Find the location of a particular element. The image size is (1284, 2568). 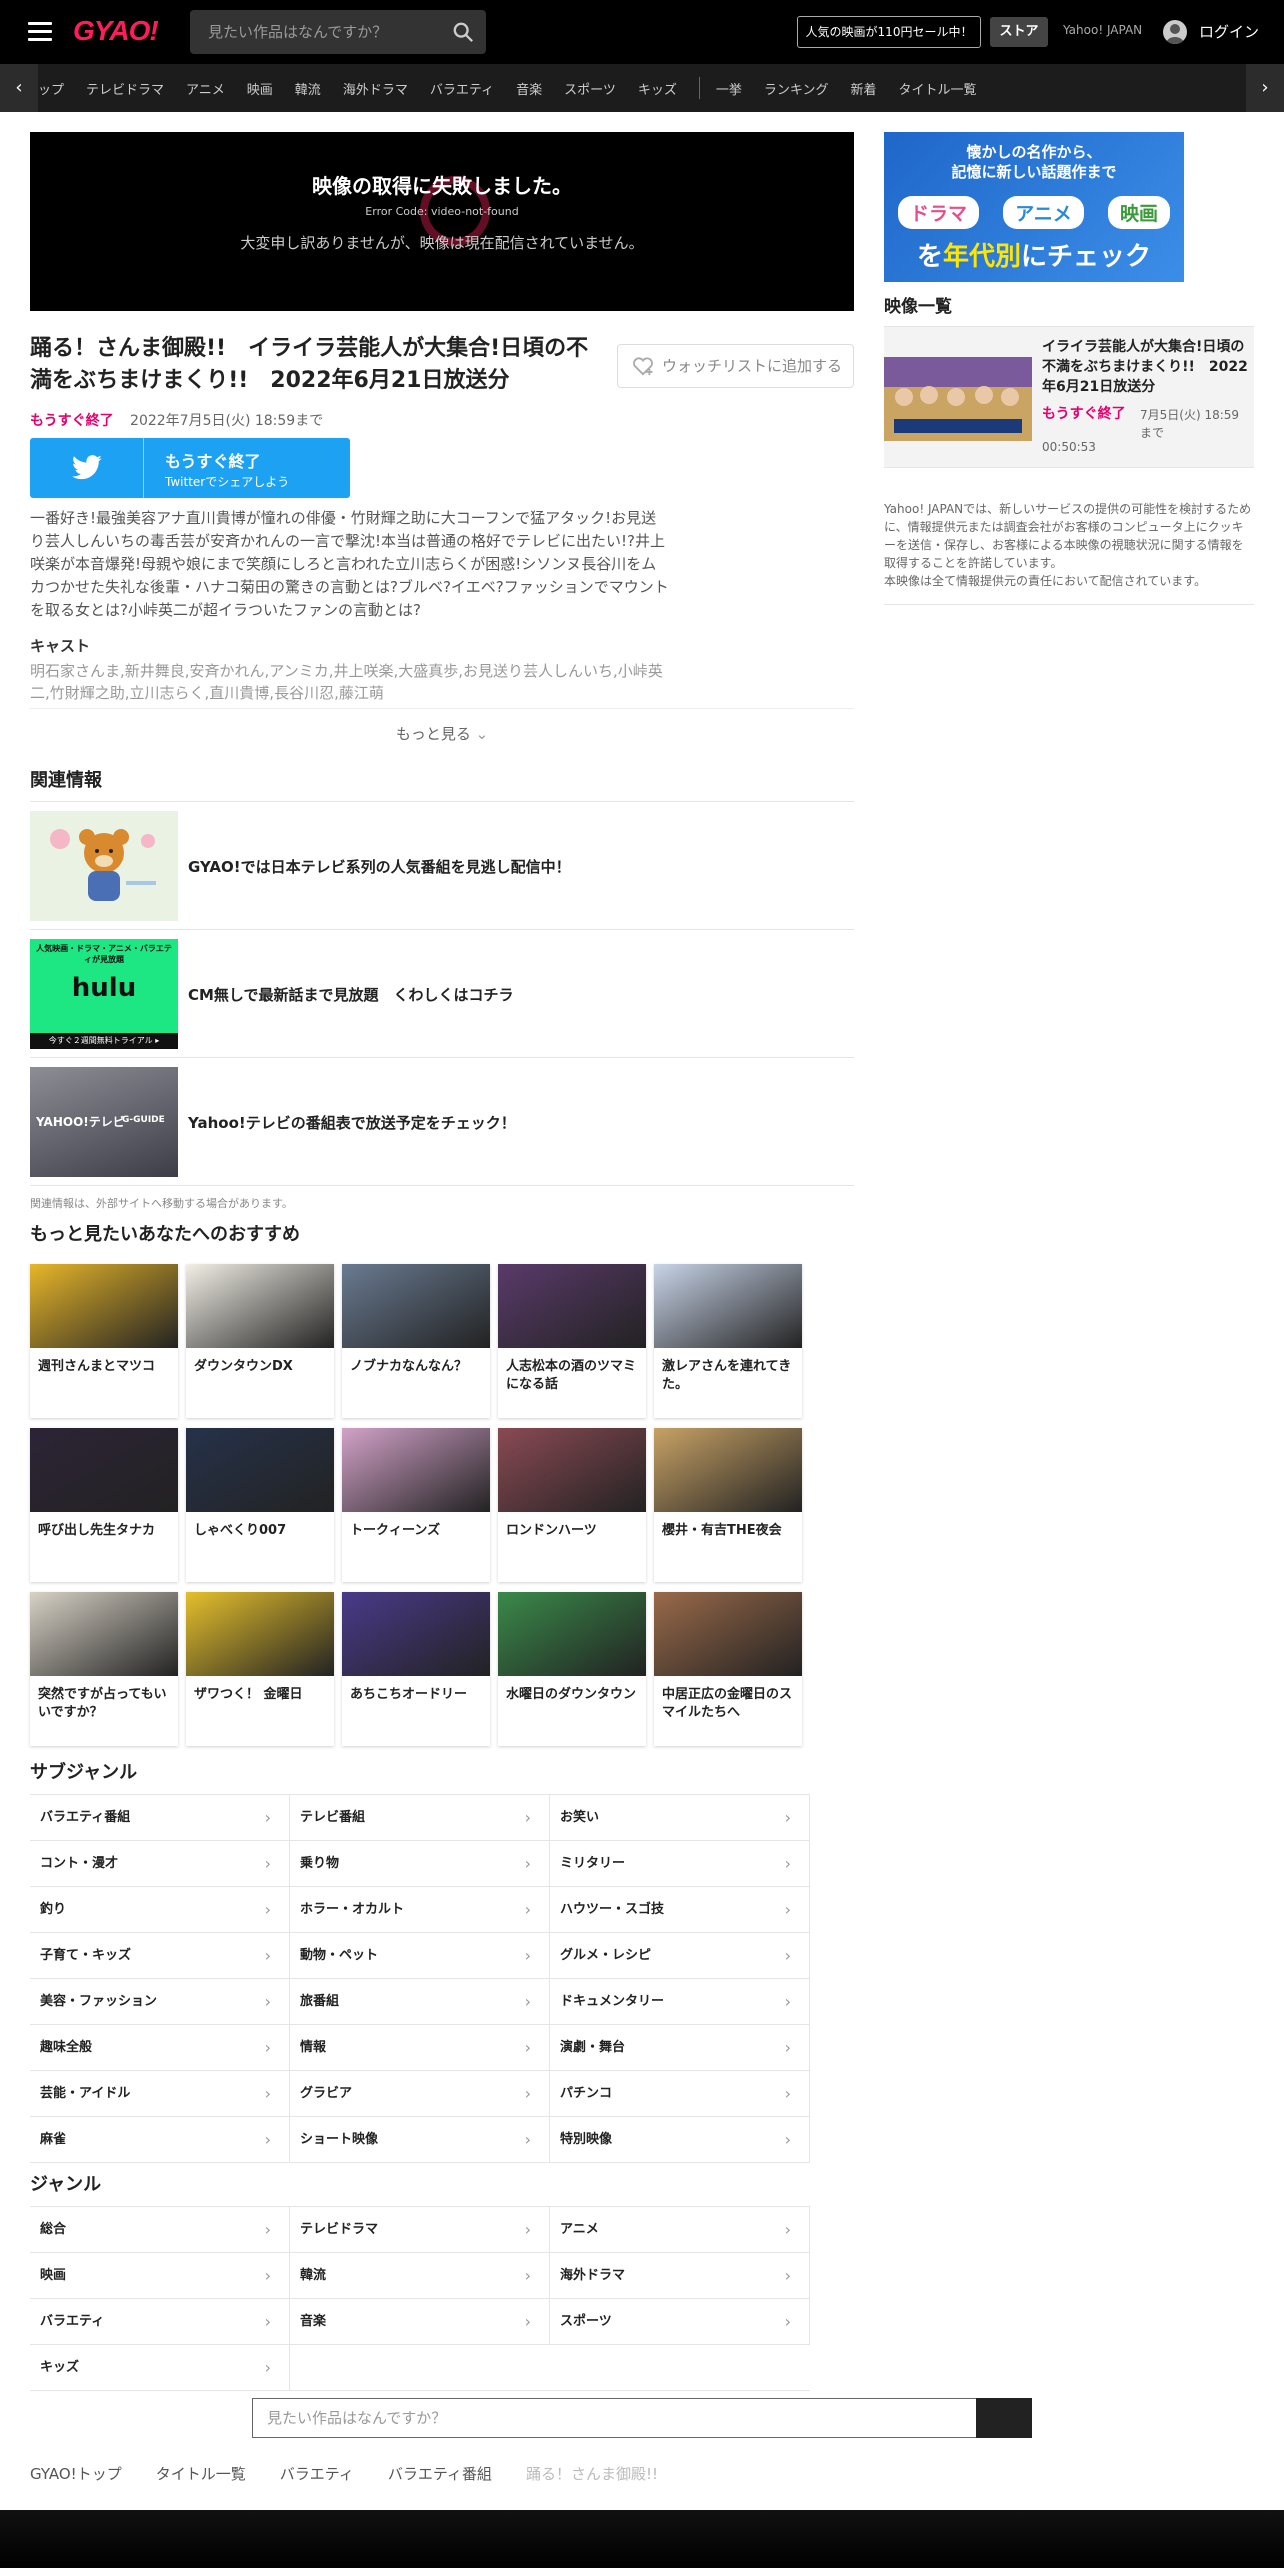

subgenre-item: 動物・ペット › is located at coordinates (420, 1955).